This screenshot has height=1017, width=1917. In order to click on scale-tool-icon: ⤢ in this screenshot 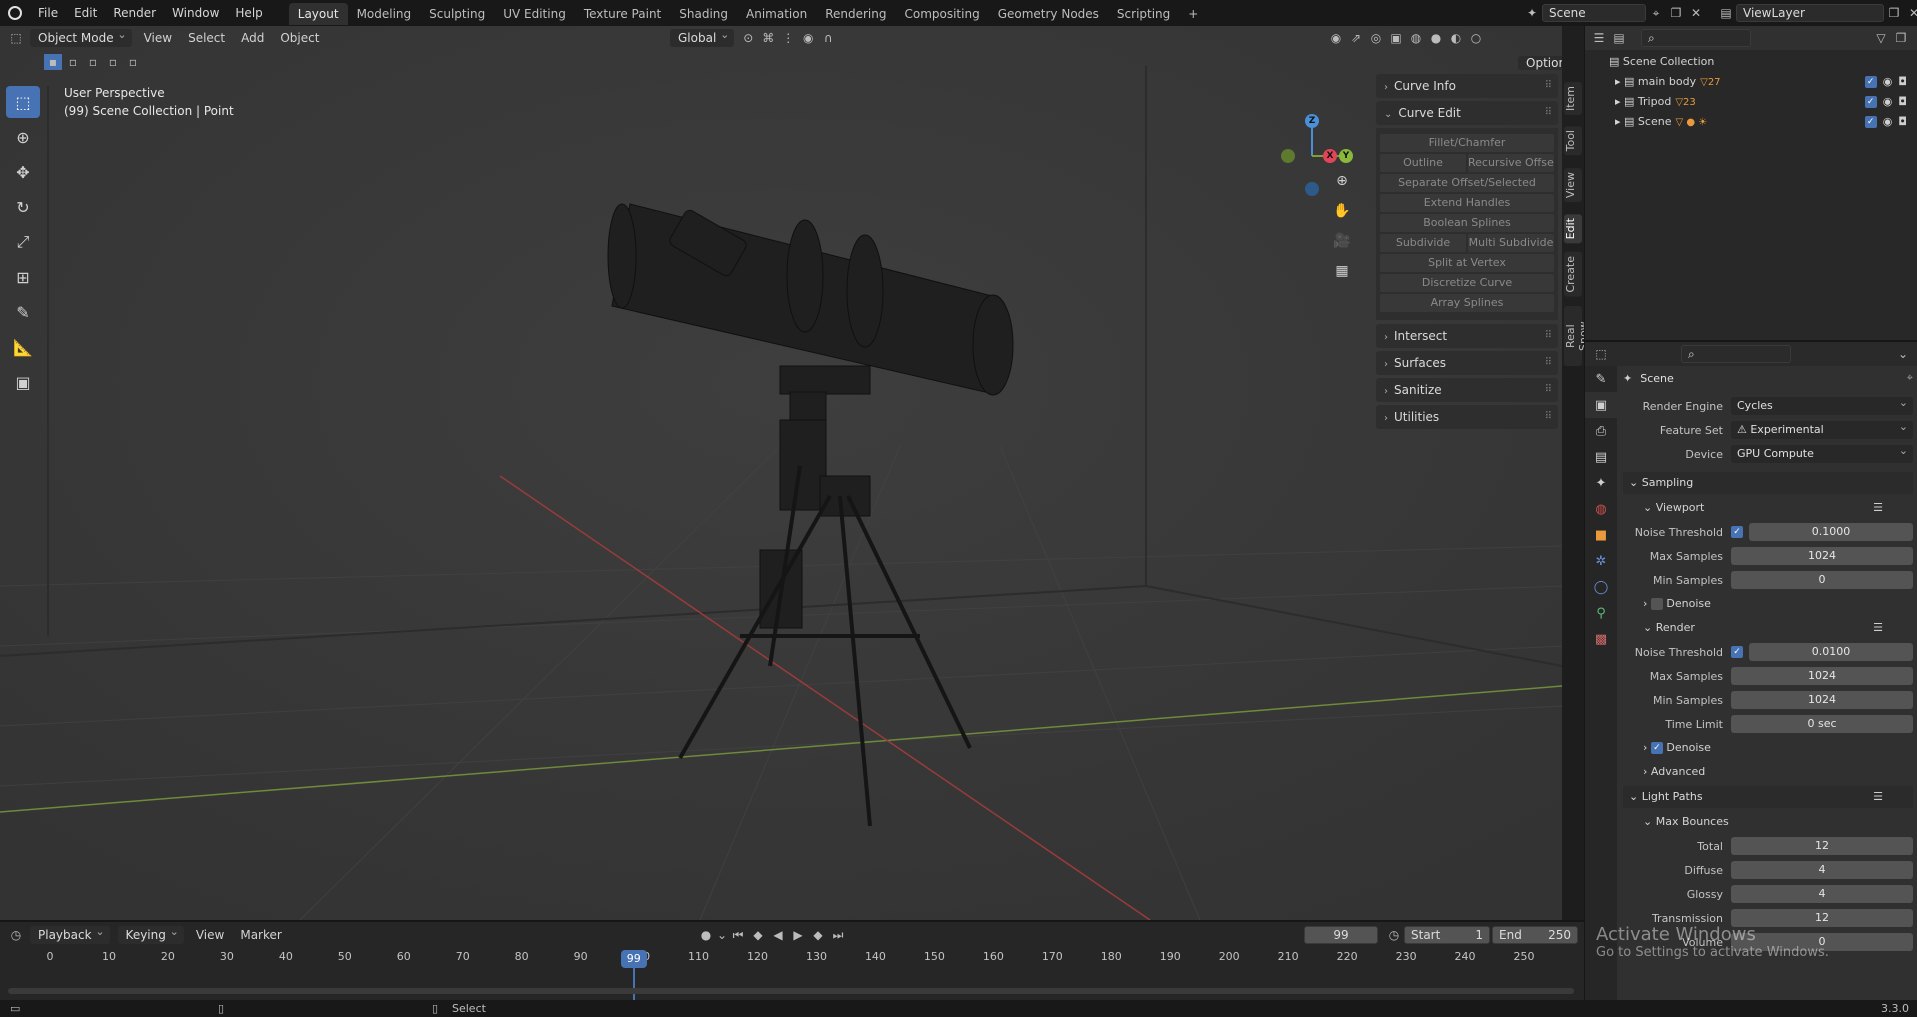, I will do `click(23, 242)`.